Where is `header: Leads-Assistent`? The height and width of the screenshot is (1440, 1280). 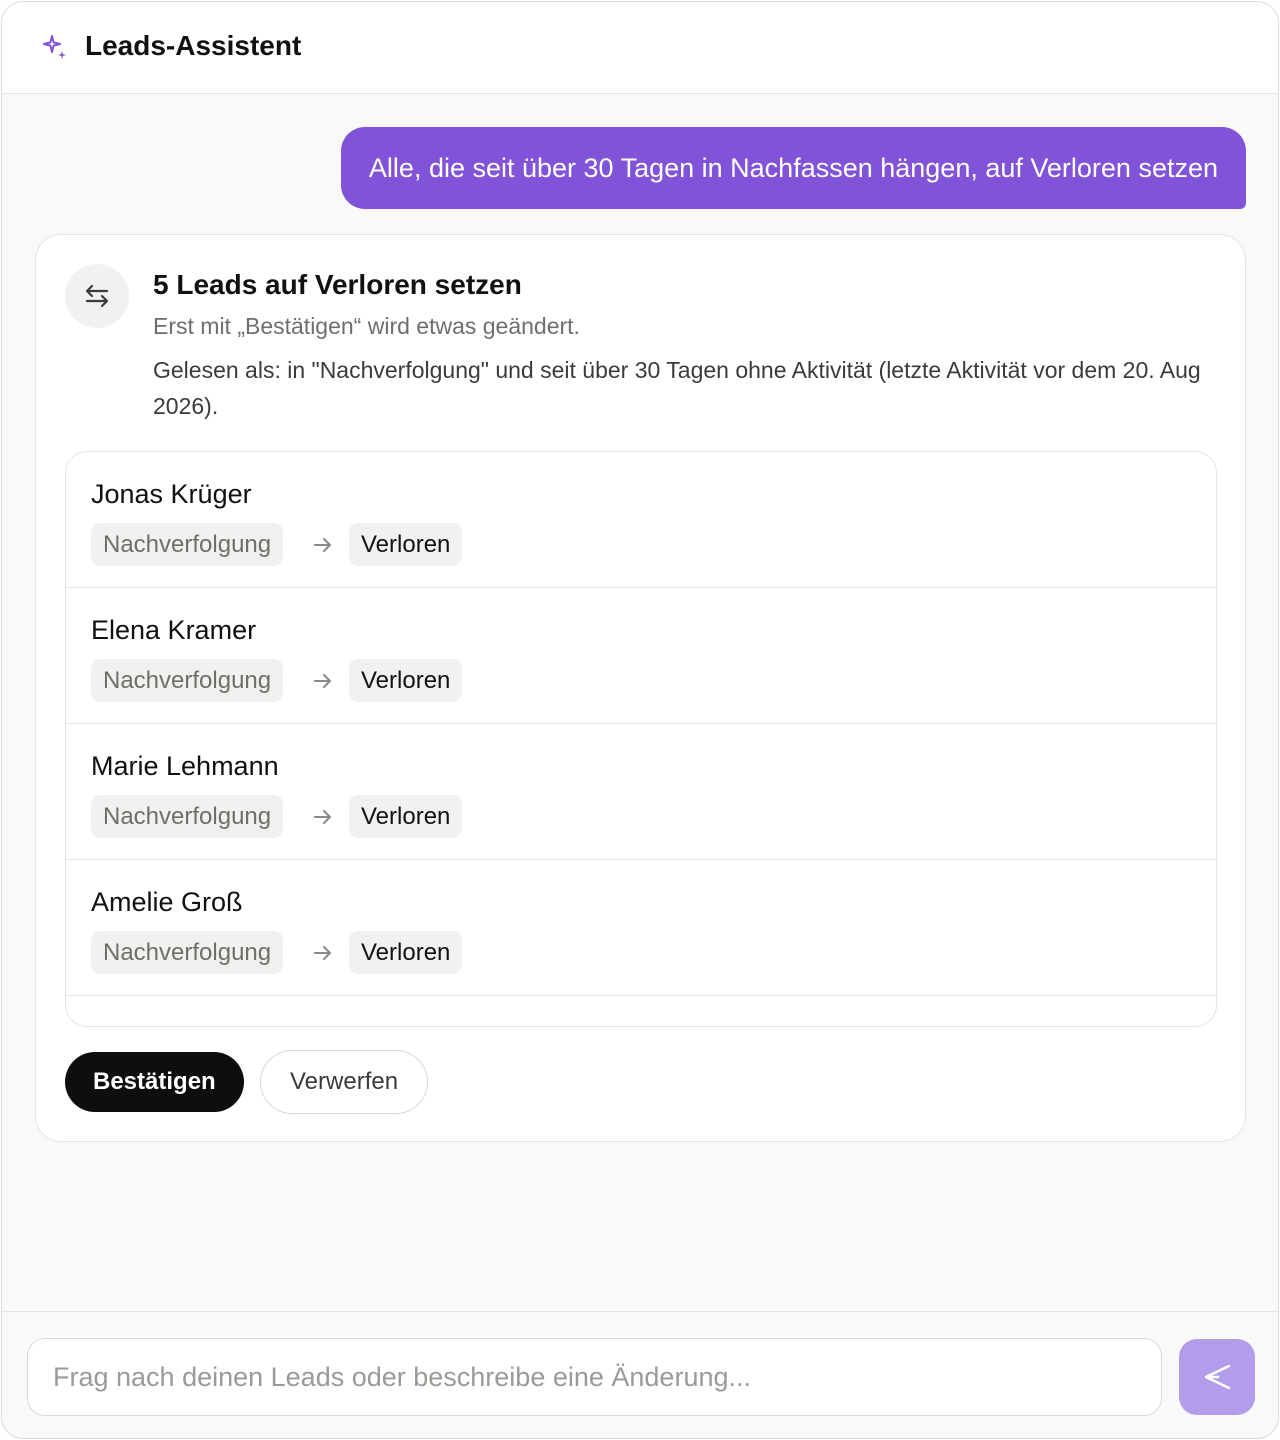 header: Leads-Assistent is located at coordinates (640, 48).